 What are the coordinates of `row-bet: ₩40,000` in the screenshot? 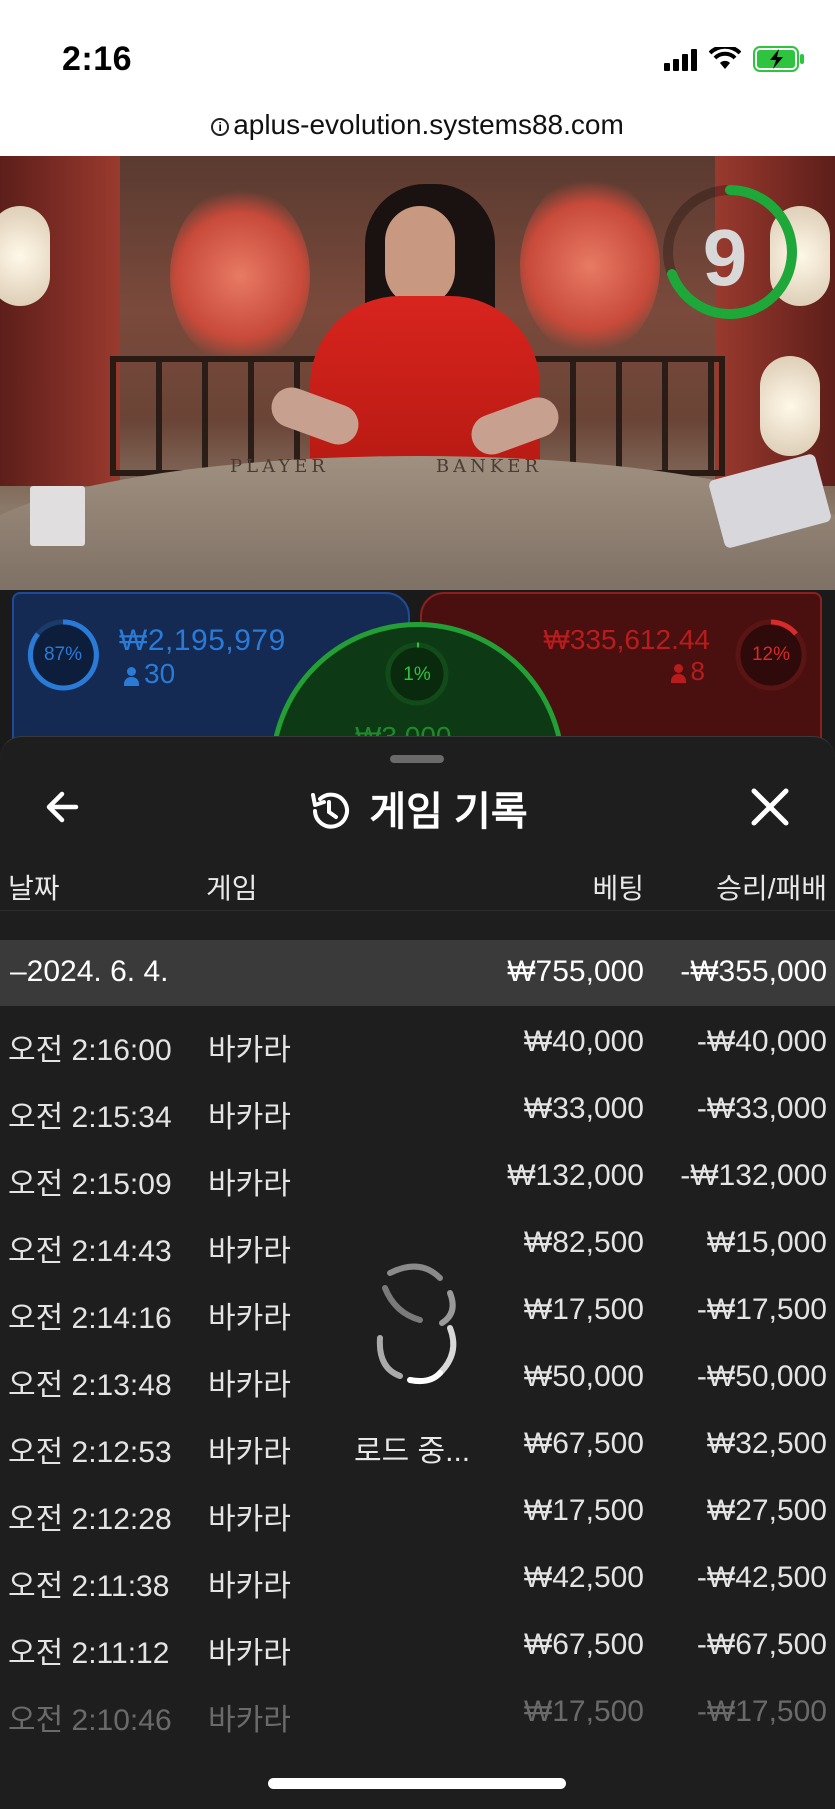 It's located at (583, 1041).